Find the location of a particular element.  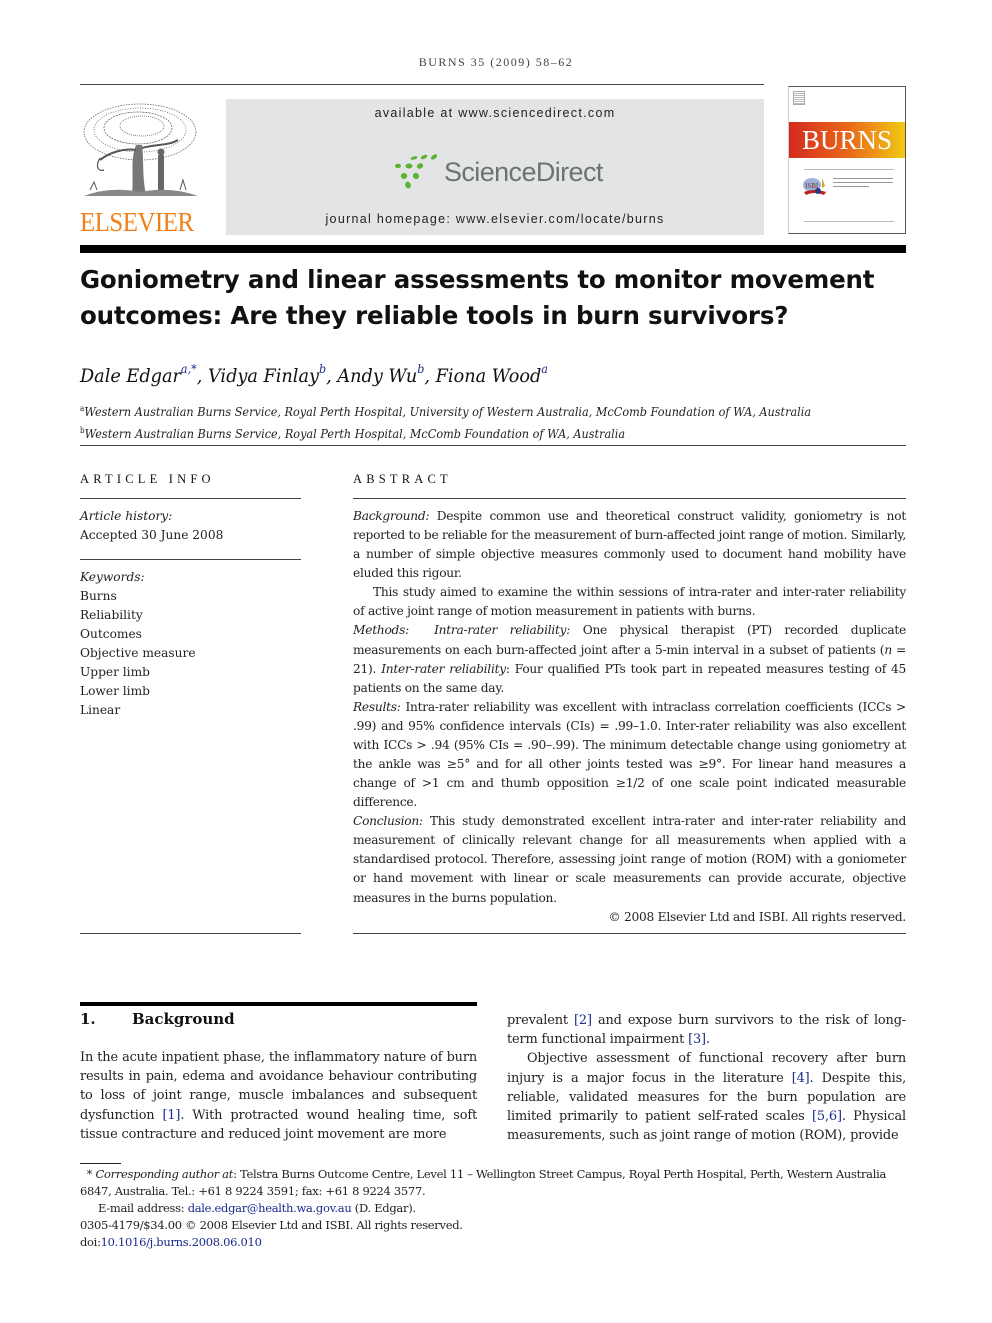

sciencedirect-logo: ScienceDirect is located at coordinates (498, 172).